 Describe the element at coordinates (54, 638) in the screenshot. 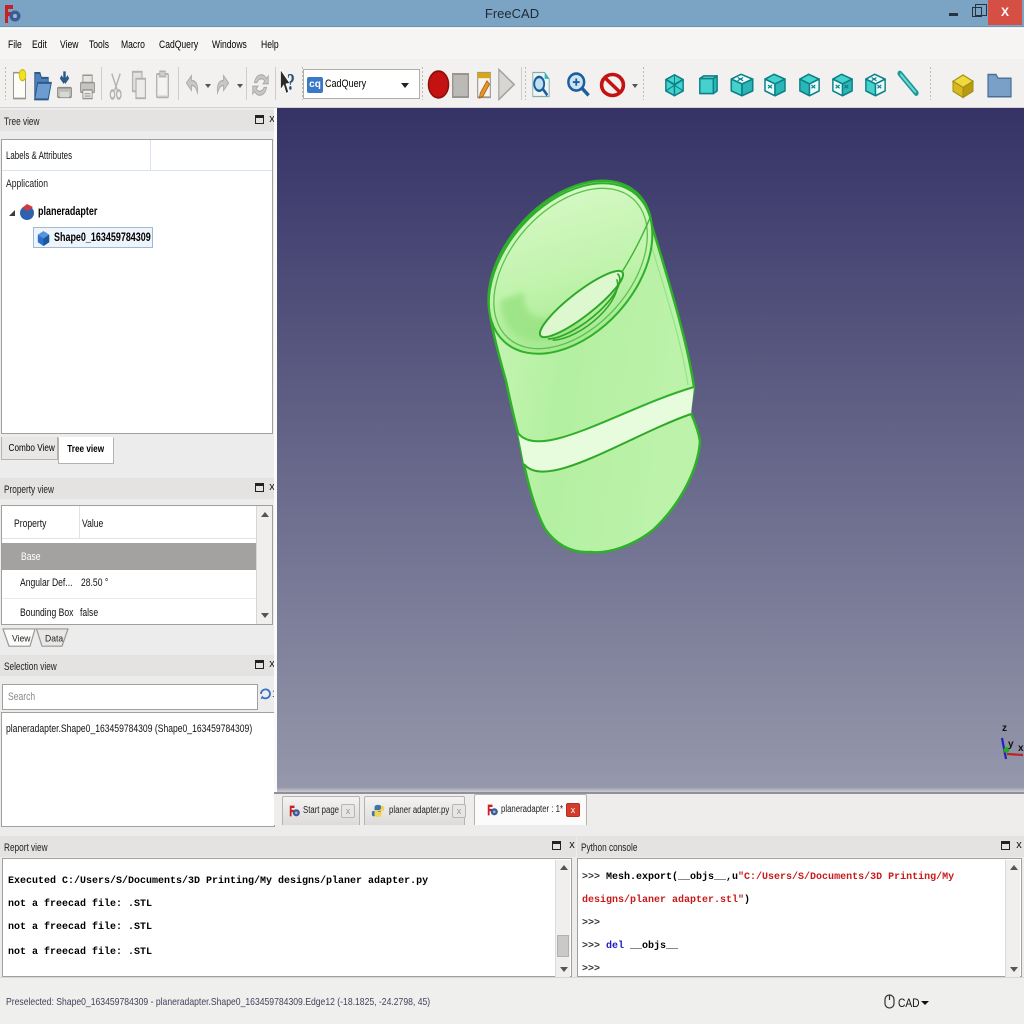

I see `svg-text: Data` at that location.